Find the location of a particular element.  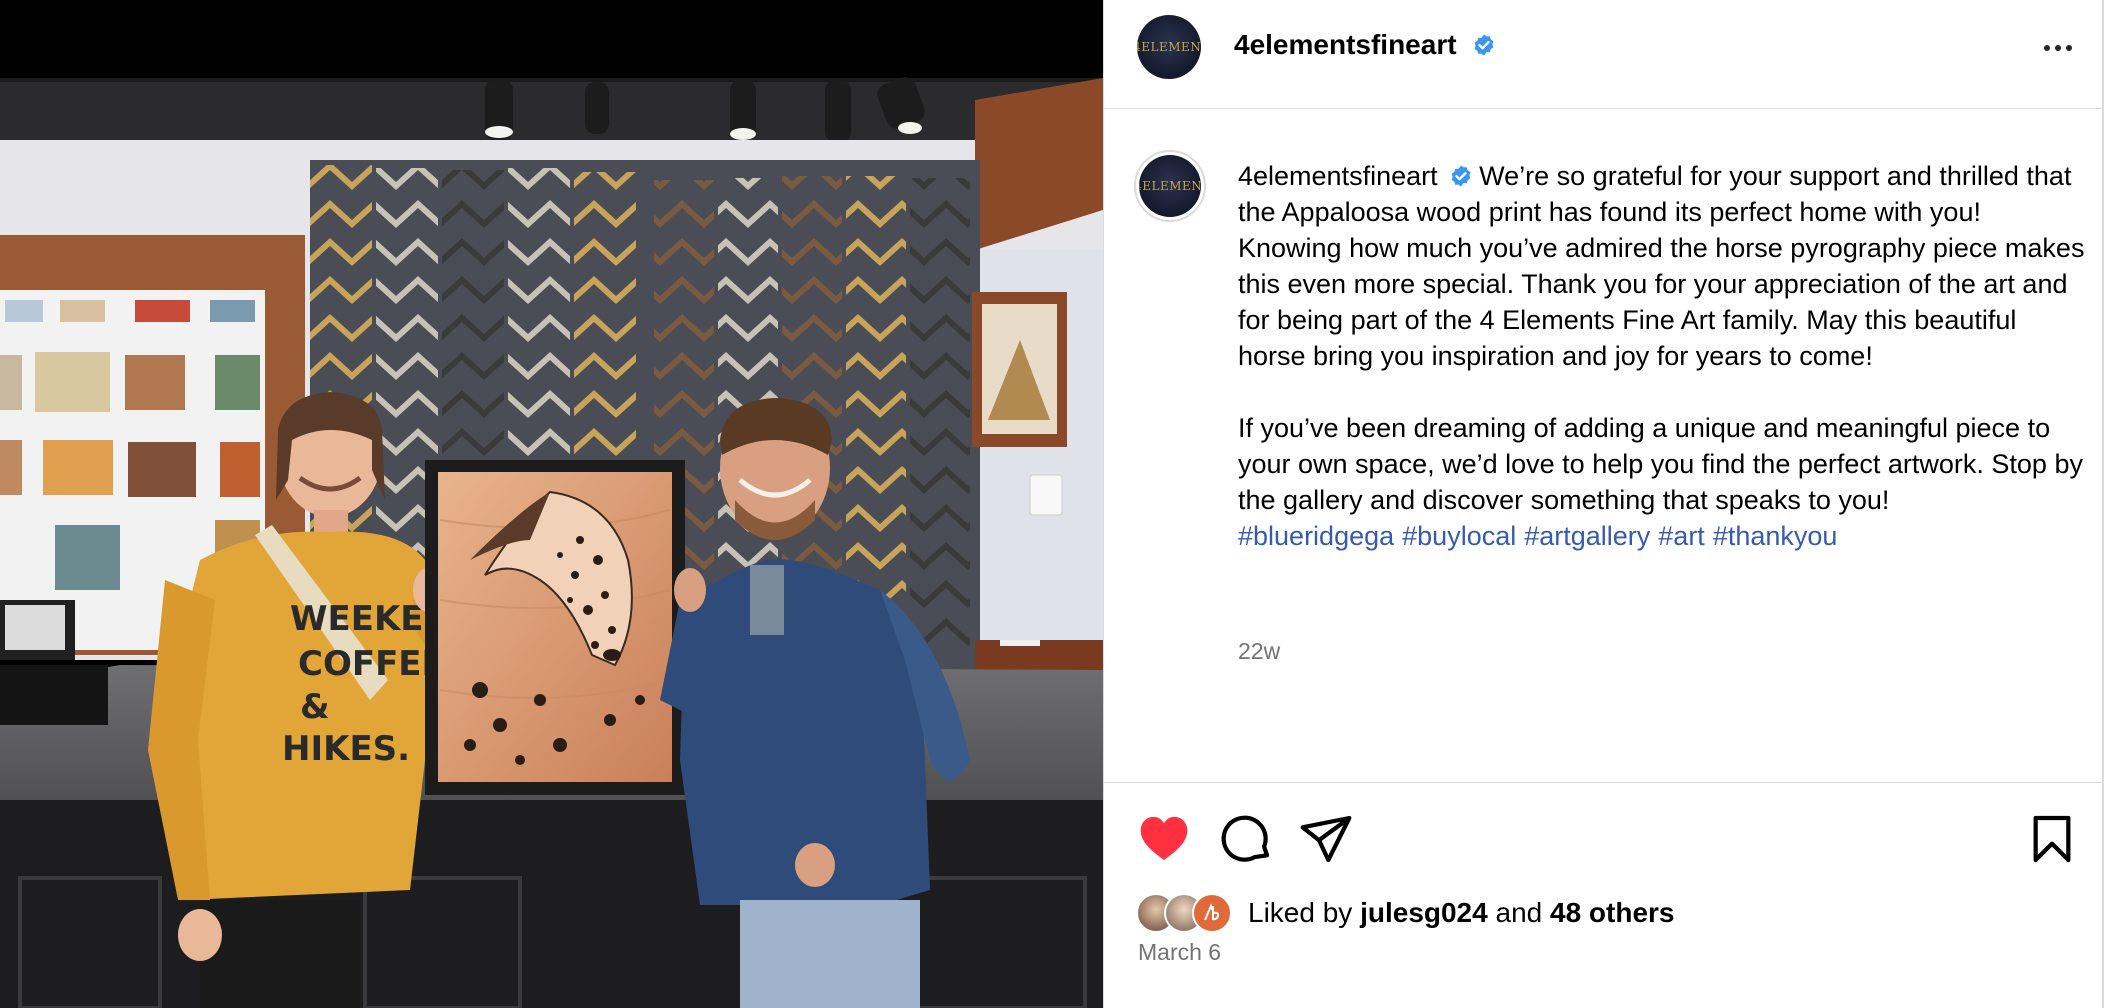

more-options-icon is located at coordinates (2058, 48).